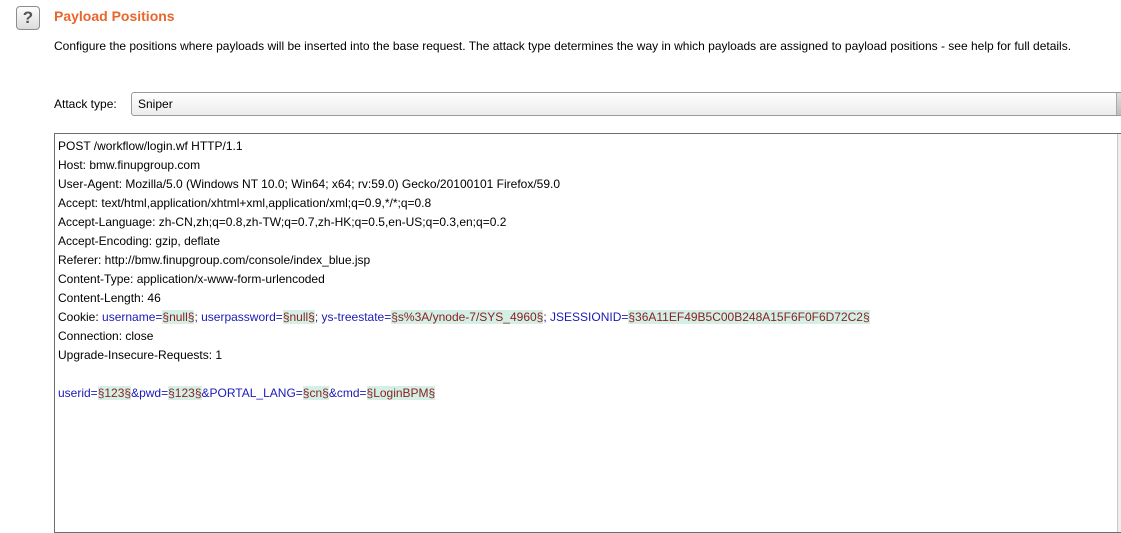 This screenshot has width=1121, height=533. Describe the element at coordinates (351, 393) in the screenshot. I see `param-name: cmd=` at that location.